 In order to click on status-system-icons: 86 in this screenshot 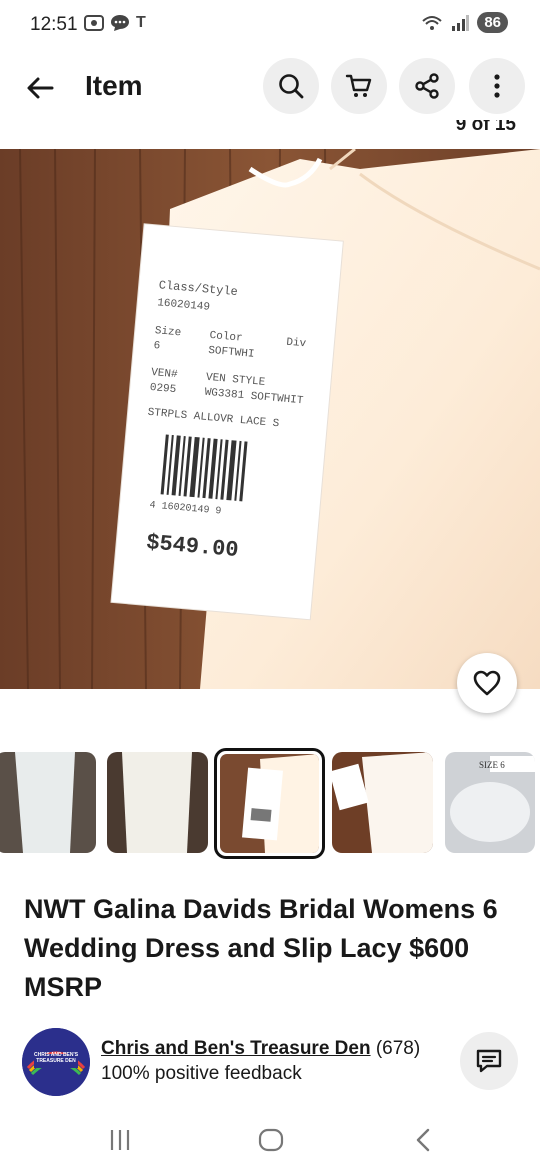, I will do `click(464, 22)`.